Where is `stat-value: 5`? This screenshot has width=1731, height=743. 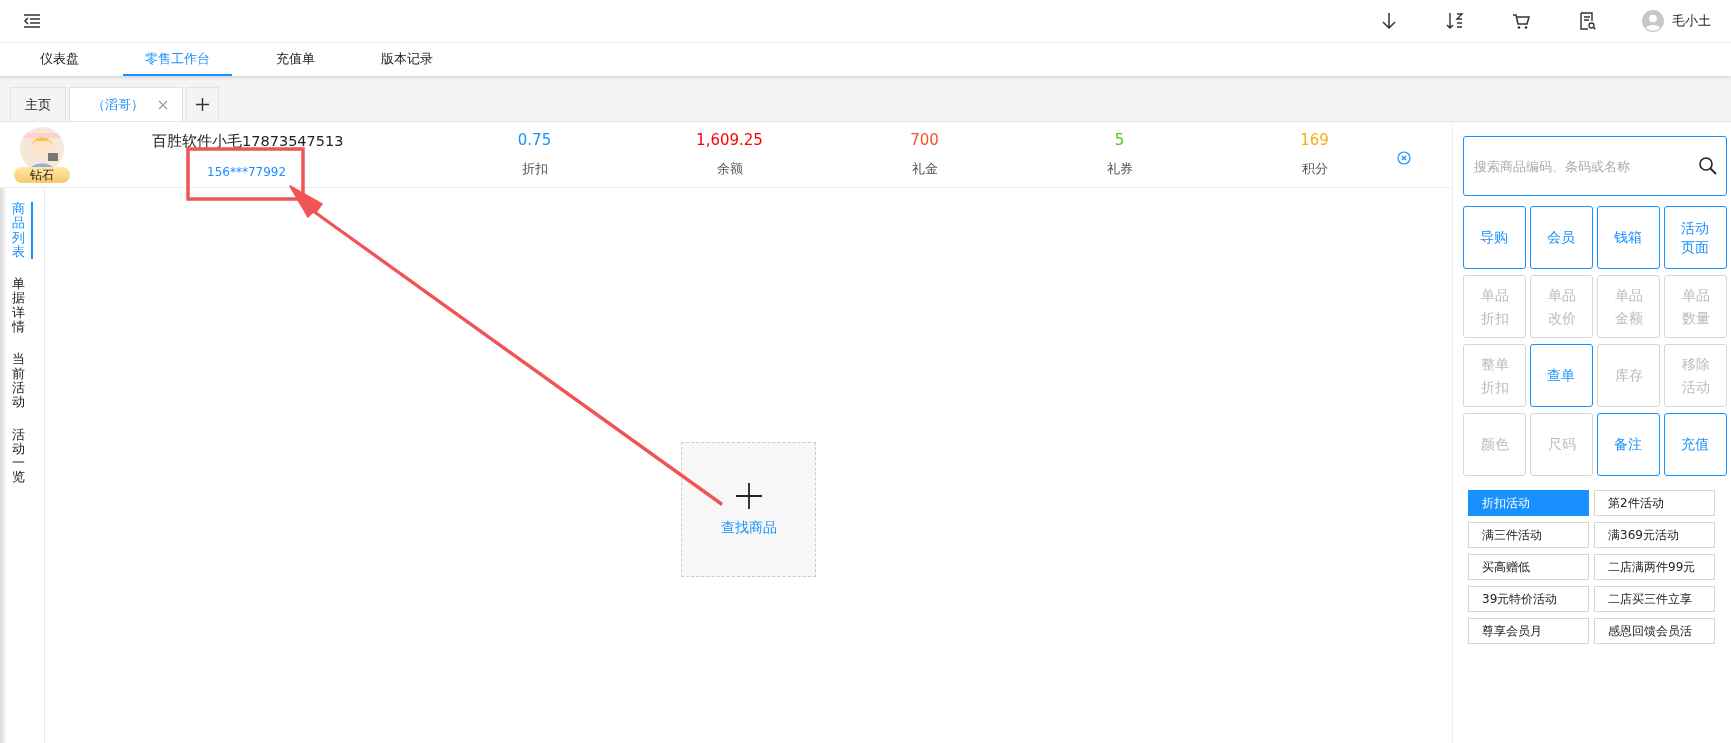
stat-value: 5 is located at coordinates (1119, 140).